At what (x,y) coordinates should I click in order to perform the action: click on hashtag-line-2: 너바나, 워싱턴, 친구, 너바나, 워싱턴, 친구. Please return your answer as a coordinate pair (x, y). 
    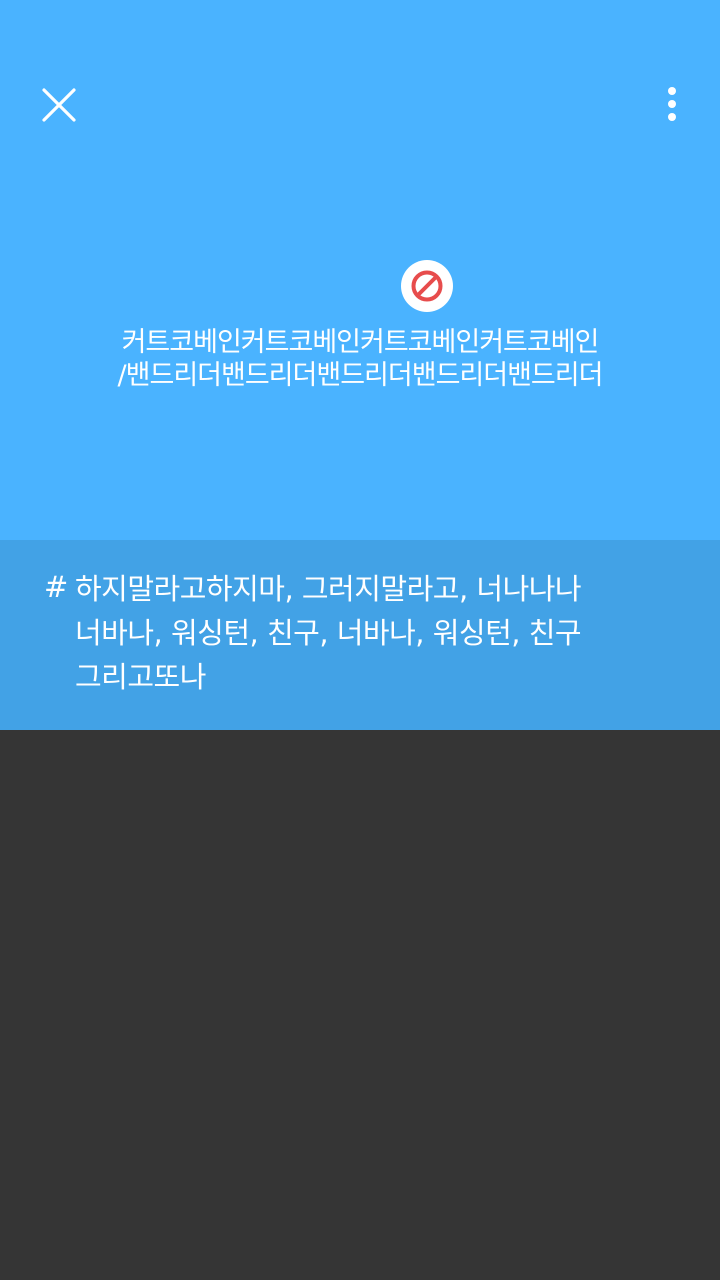
    Looking at the image, I should click on (328, 633).